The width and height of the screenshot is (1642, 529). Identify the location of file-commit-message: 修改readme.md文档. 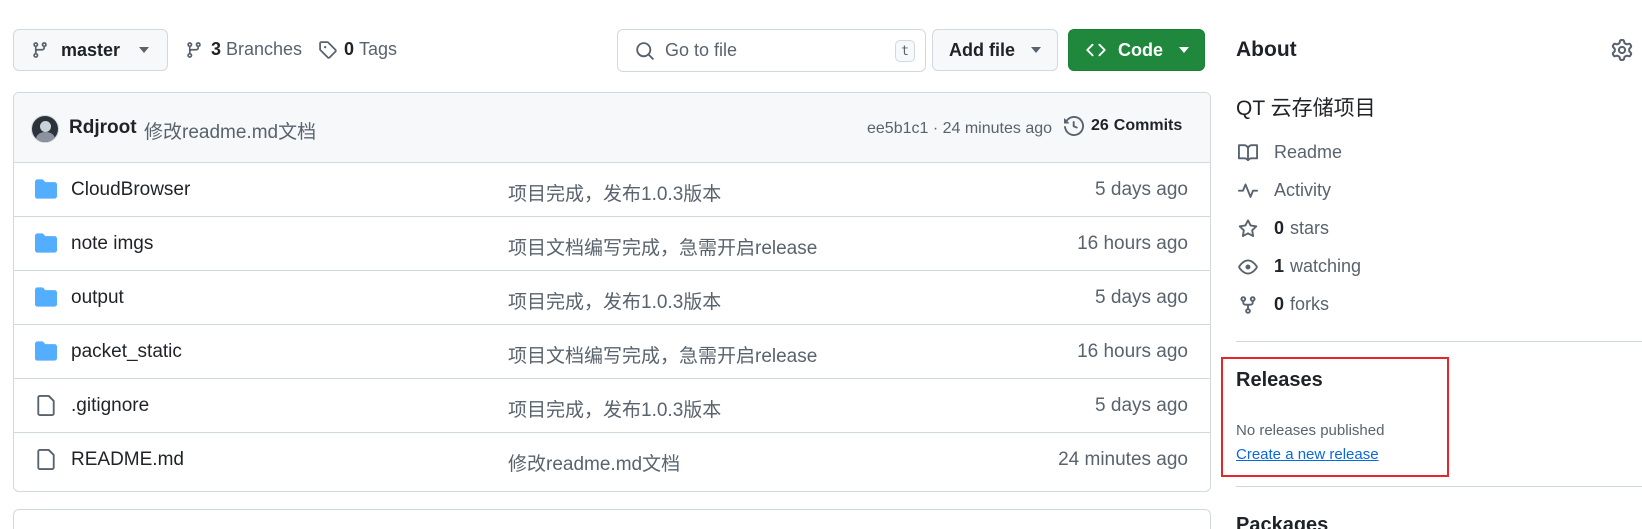
(594, 462).